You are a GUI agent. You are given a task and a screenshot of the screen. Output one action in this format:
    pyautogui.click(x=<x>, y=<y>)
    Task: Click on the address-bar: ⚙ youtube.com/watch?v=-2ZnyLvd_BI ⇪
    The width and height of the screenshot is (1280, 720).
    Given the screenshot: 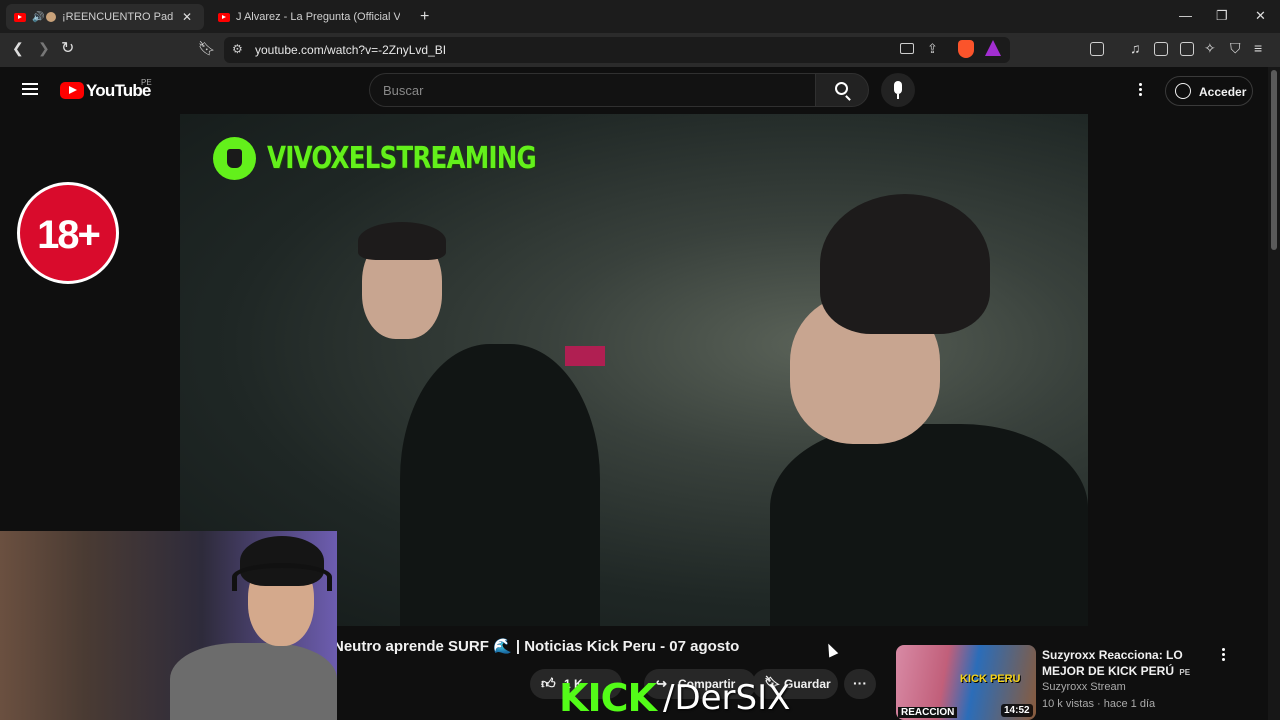 What is the action you would take?
    pyautogui.click(x=617, y=50)
    